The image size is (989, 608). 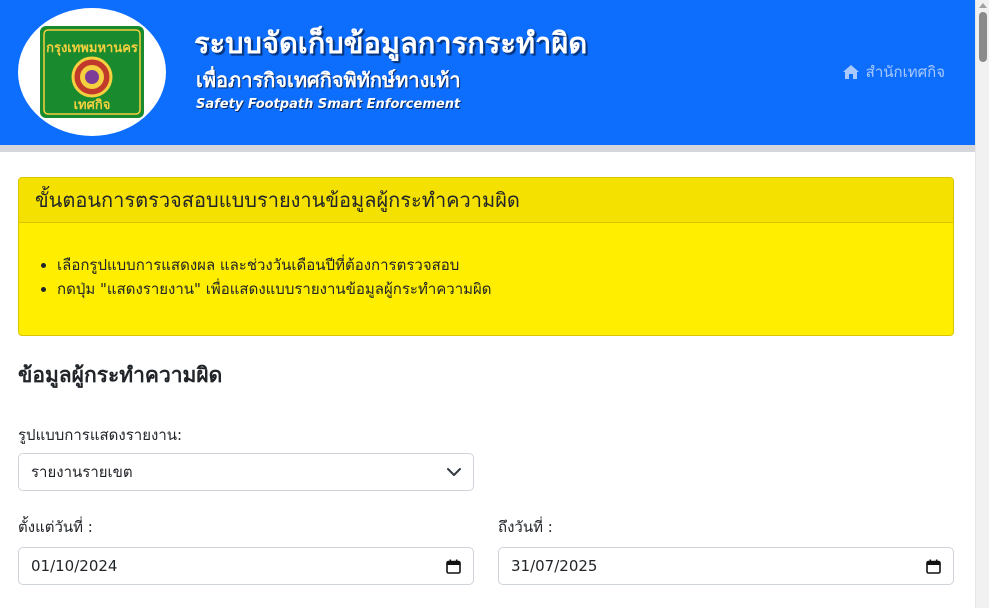 I want to click on app-title: ระบบจัดเก็บข้อมูลการกระทำผิด, so click(x=391, y=43).